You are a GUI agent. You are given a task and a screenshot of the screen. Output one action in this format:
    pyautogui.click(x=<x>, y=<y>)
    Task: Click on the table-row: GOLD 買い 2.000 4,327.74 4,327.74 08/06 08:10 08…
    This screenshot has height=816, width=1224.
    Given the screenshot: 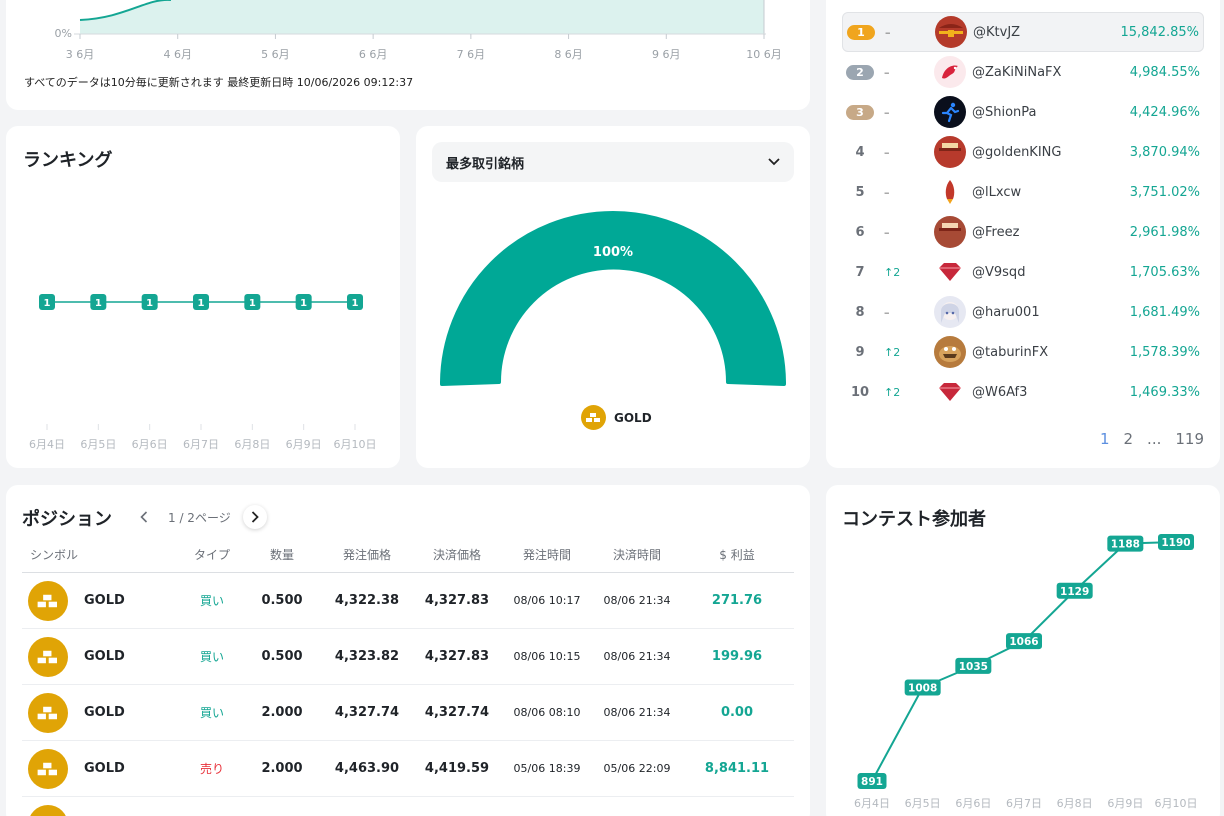 What is the action you would take?
    pyautogui.click(x=408, y=713)
    